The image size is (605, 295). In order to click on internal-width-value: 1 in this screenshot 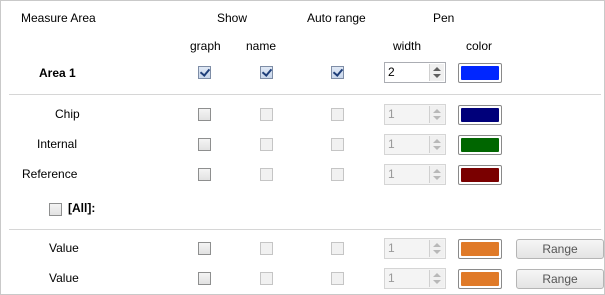, I will do `click(391, 144)`.